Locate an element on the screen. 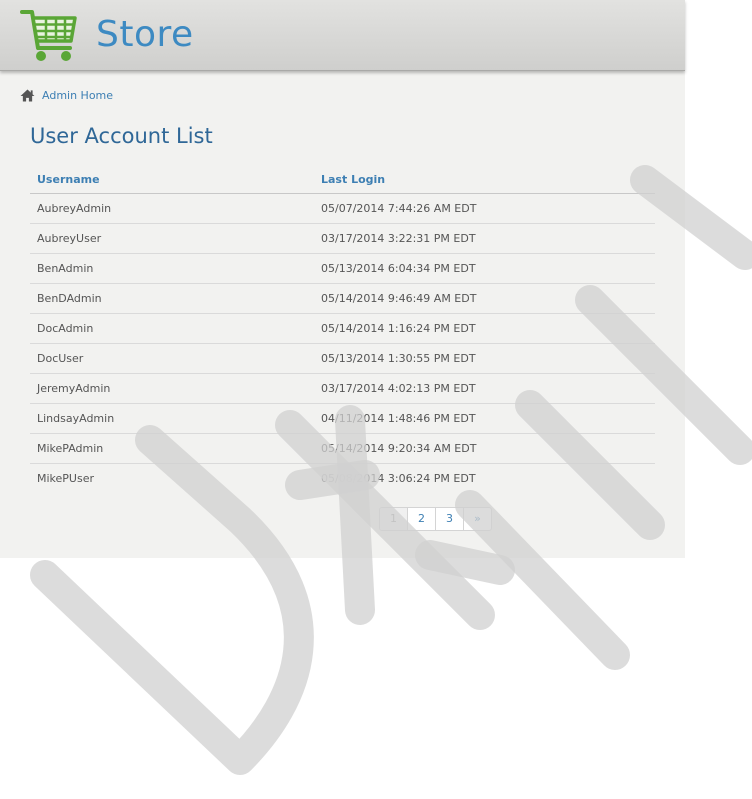 Image resolution: width=752 pixels, height=799 pixels. table-row: BenAdmin 05/13/2014 6:04:34 PM EDT is located at coordinates (342, 268).